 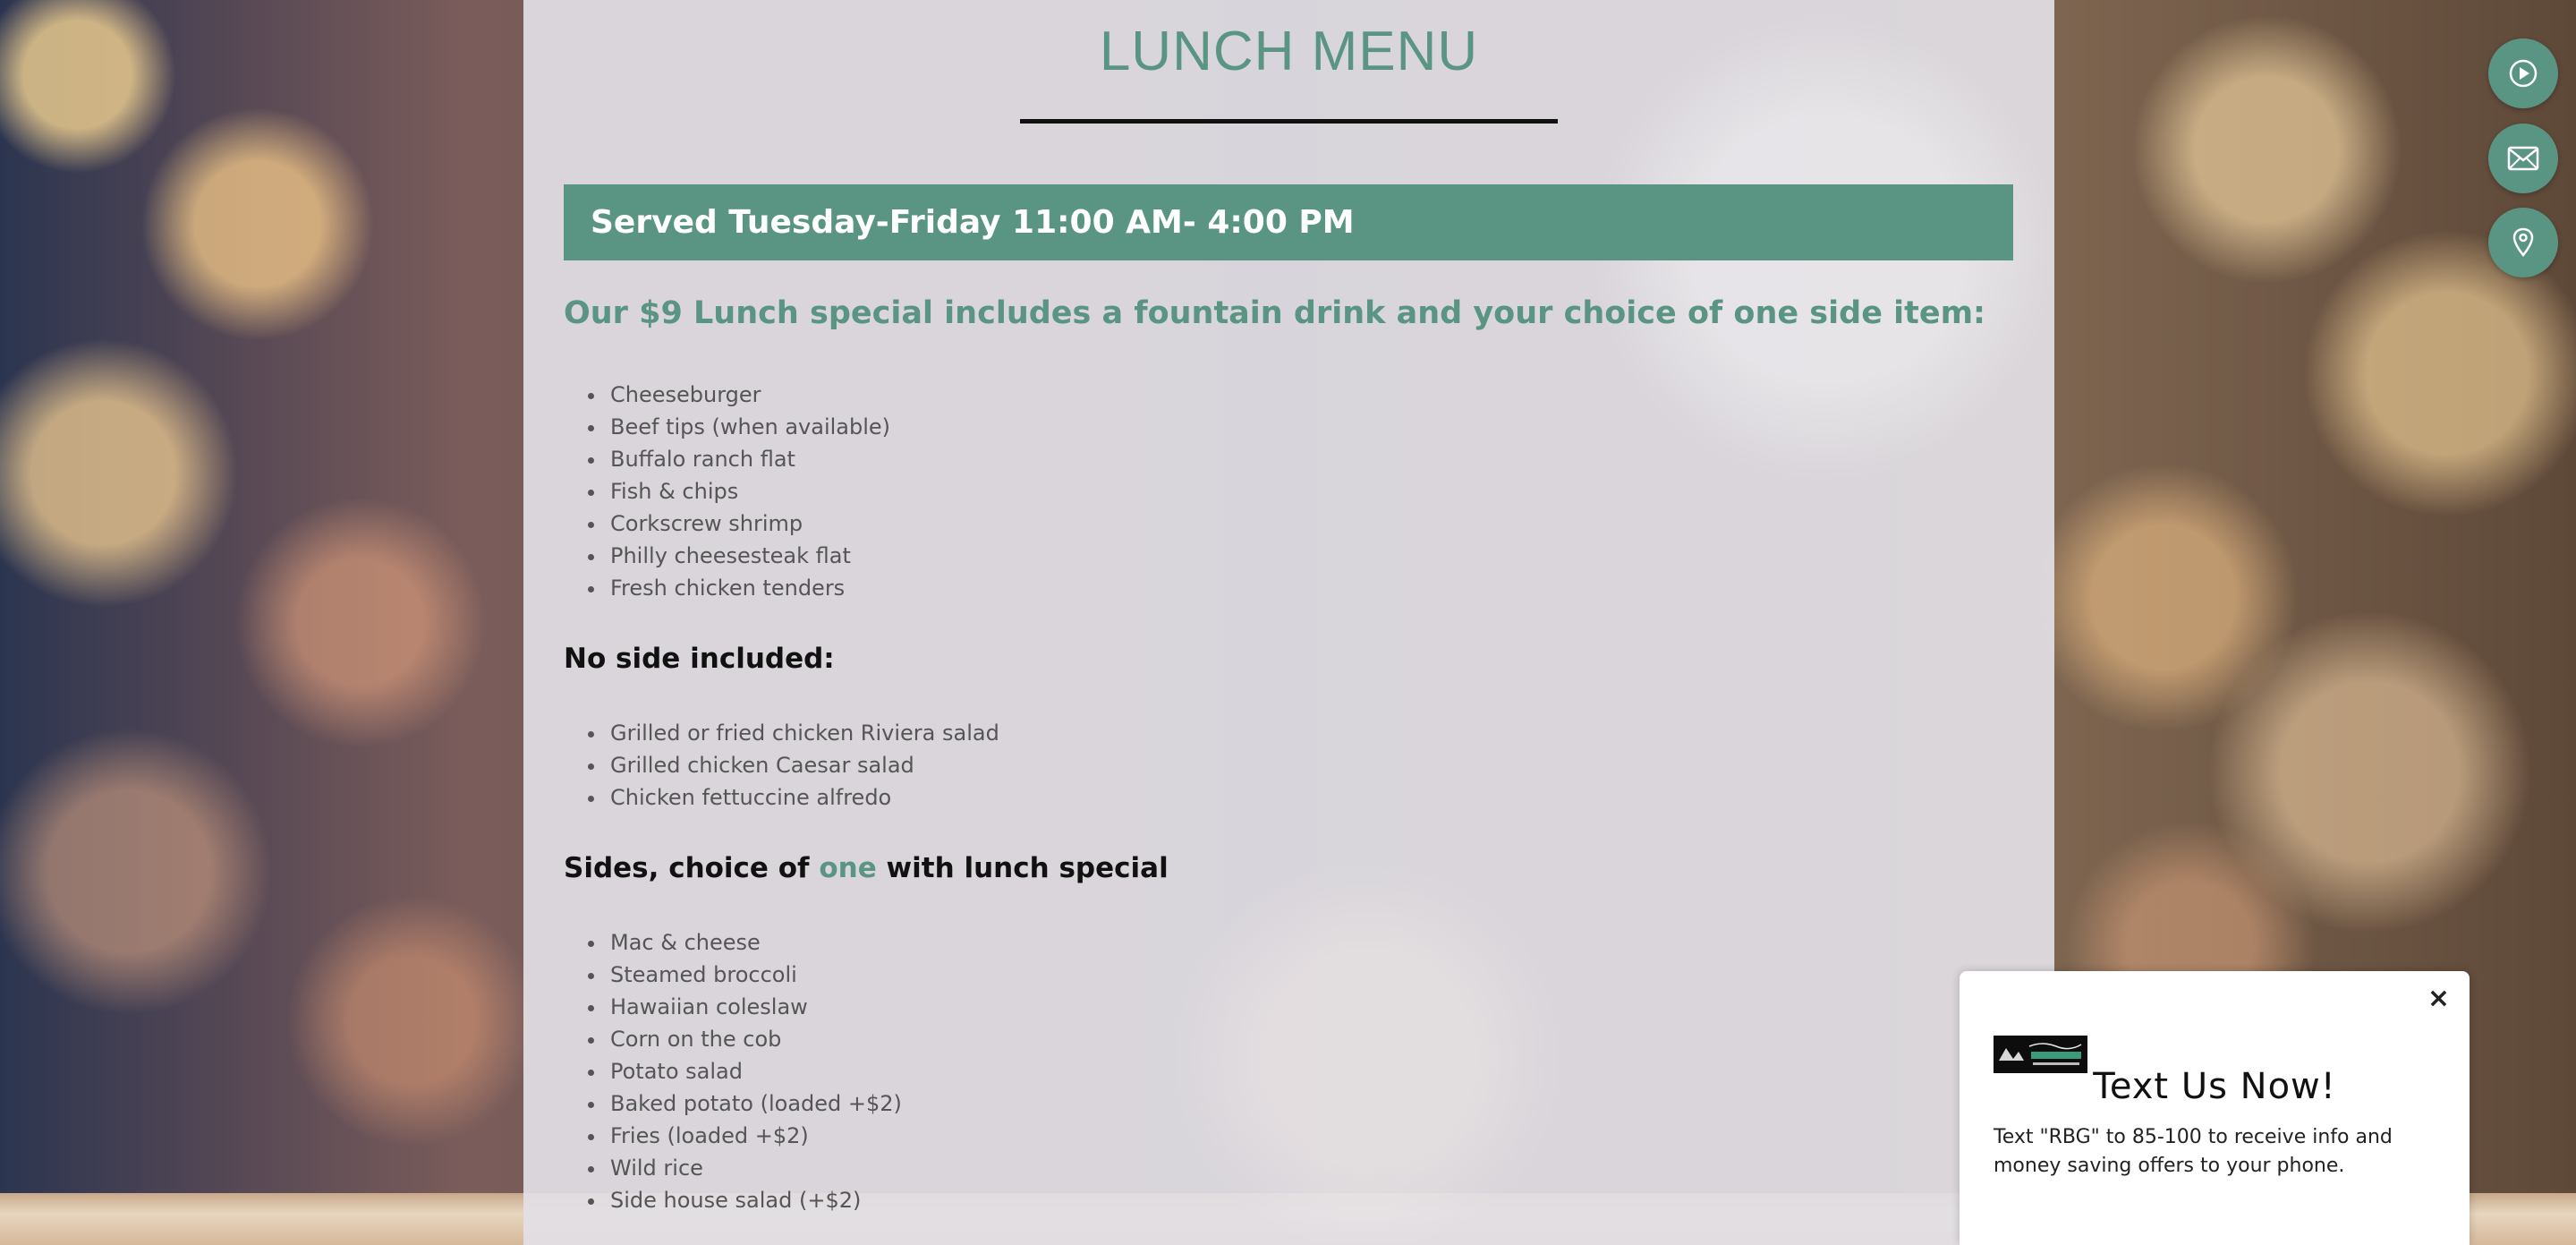 What do you see at coordinates (754, 1103) in the screenshot?
I see `list-item: Baked potato (loaded +$2)` at bounding box center [754, 1103].